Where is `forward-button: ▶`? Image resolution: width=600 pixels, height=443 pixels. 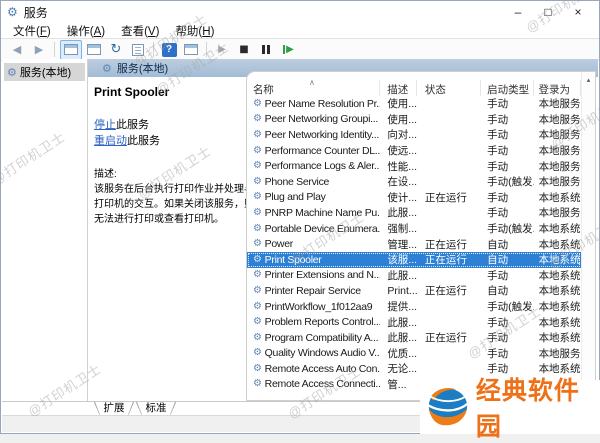
forward-button: ▶ is located at coordinates (39, 50).